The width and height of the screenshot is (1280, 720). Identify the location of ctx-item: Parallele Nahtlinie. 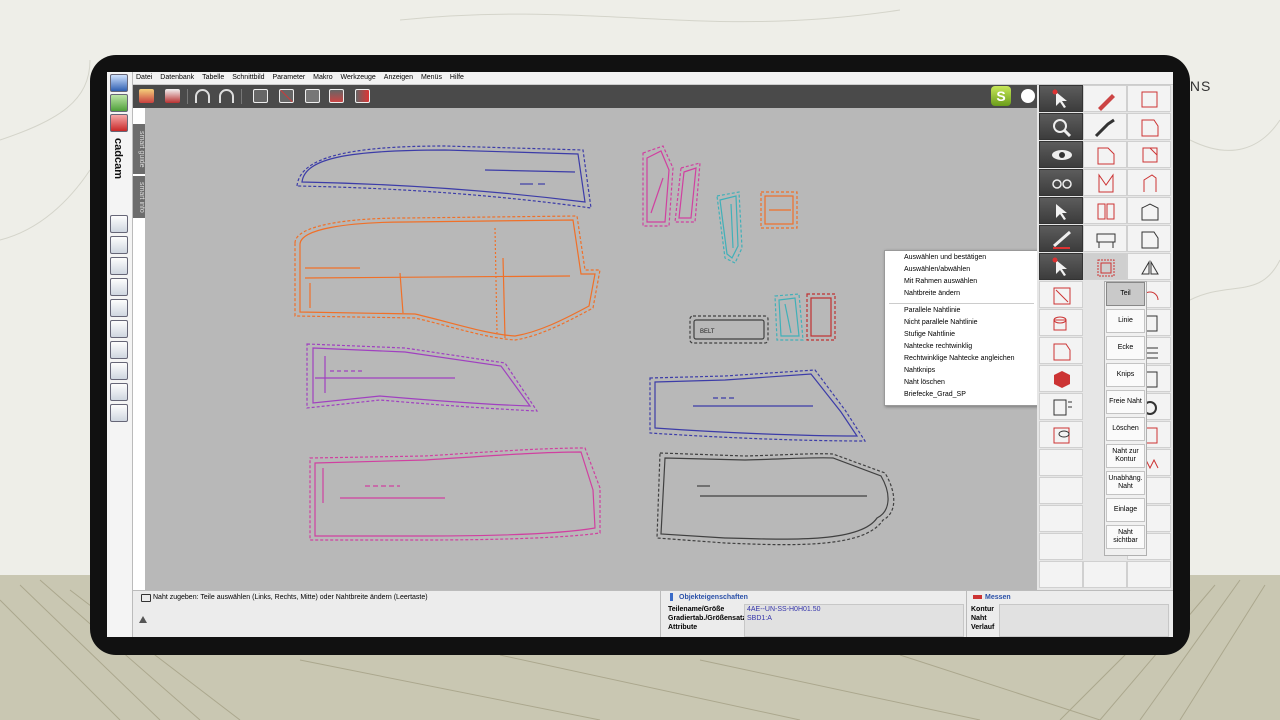
(932, 310).